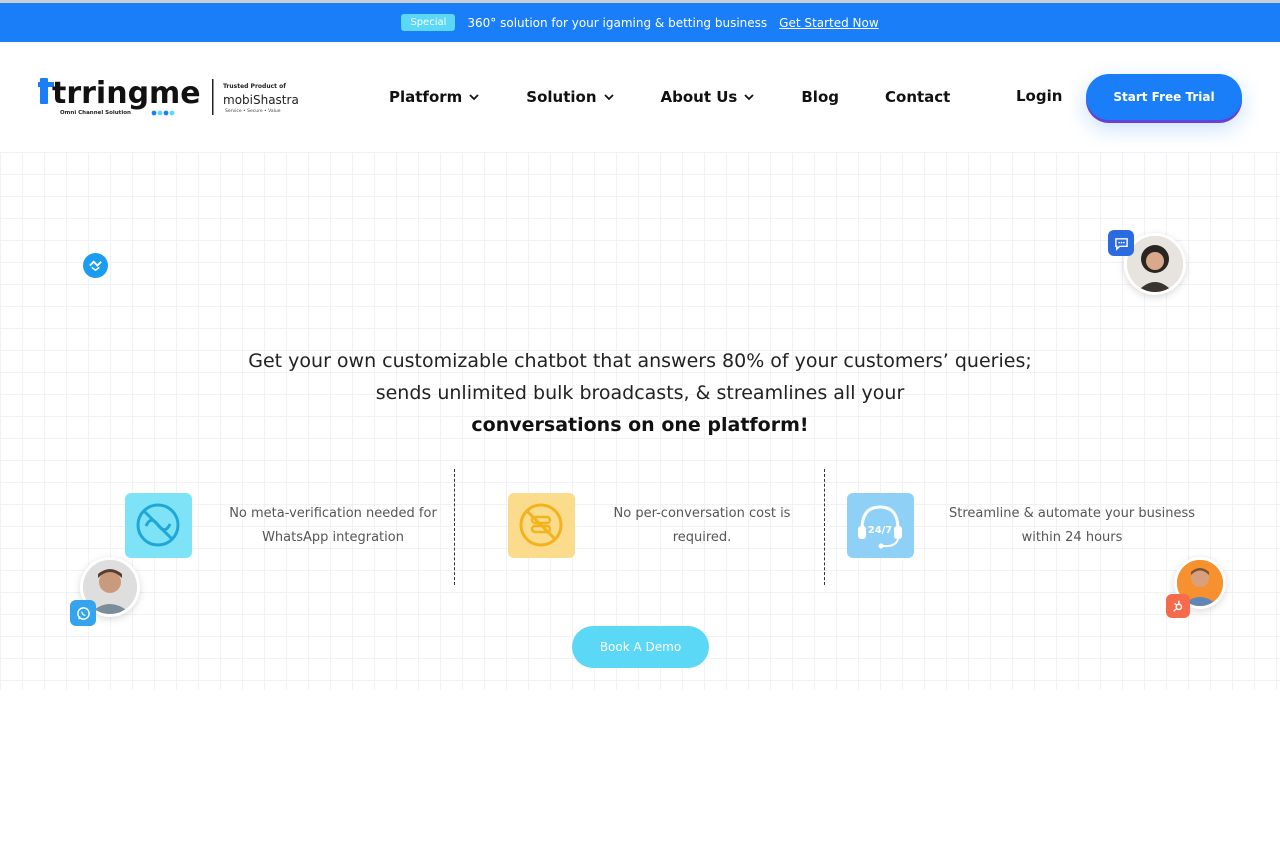 This screenshot has width=1280, height=853. What do you see at coordinates (253, 111) in the screenshot?
I see `parent-tagline: Service • Secure • Value` at bounding box center [253, 111].